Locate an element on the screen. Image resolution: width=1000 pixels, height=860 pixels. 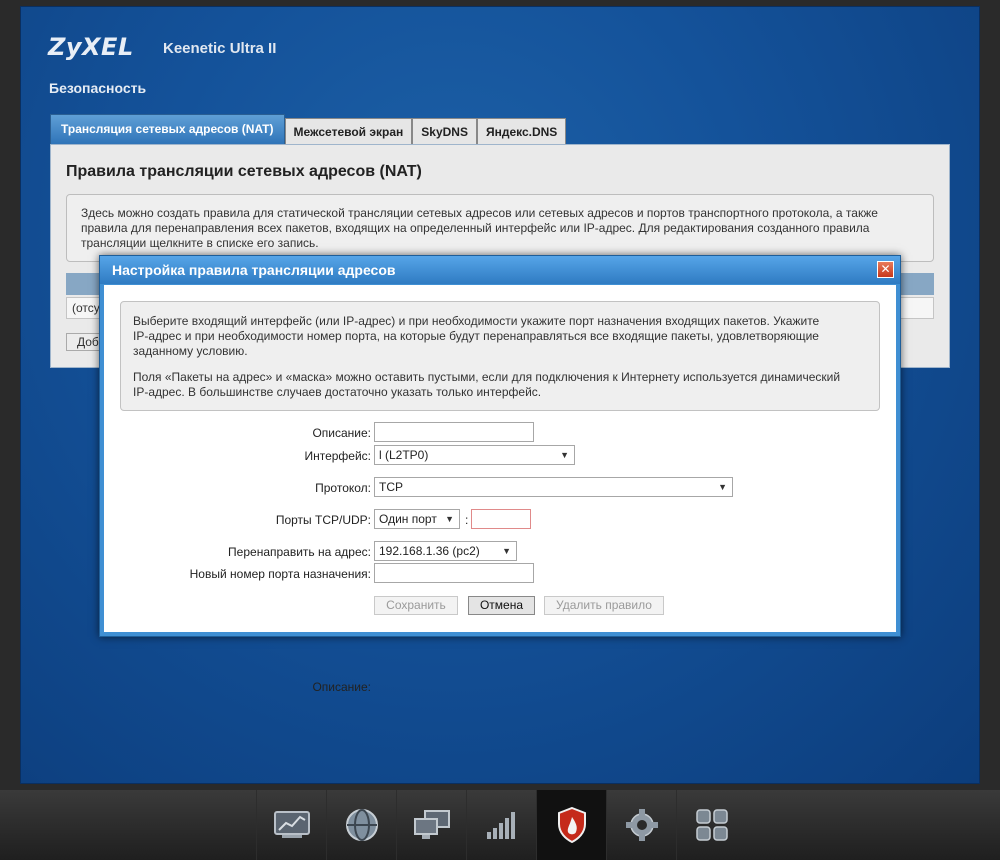
network-computers-icon is located at coordinates (431, 824).